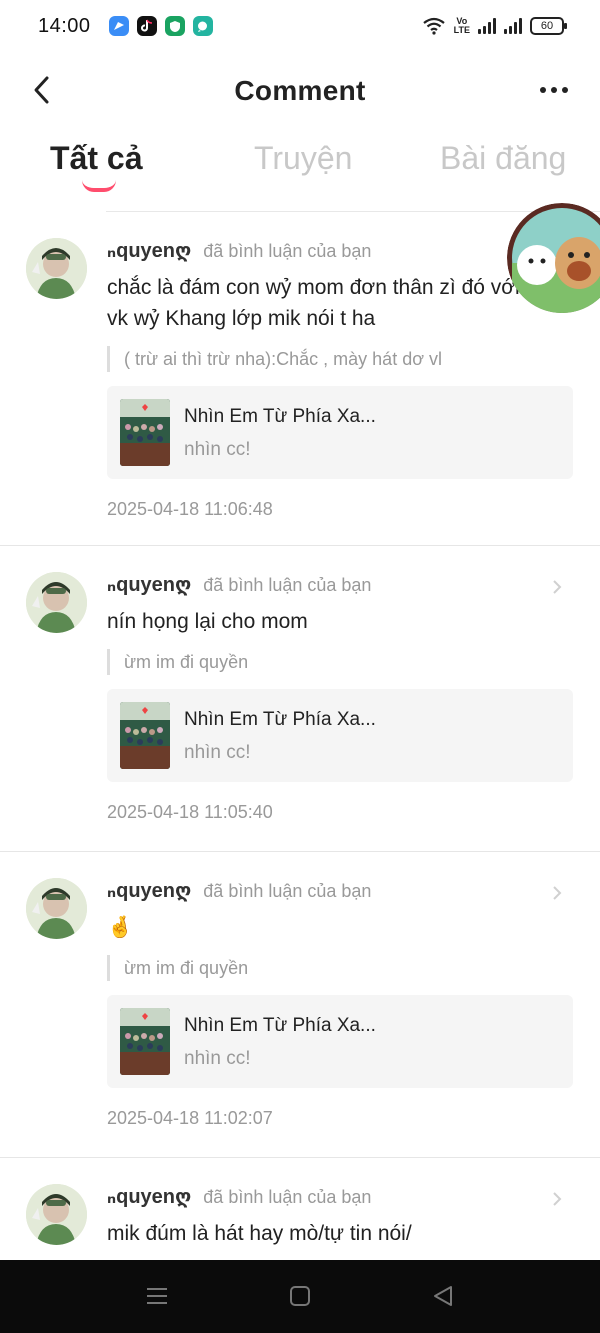  Describe the element at coordinates (99, 186) in the screenshot. I see `active-tab-indicator` at that location.